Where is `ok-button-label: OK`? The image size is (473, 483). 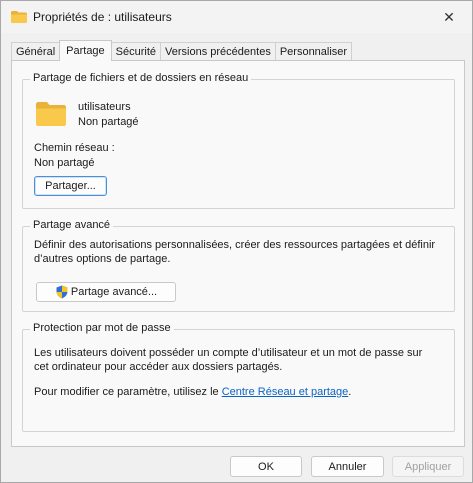
ok-button-label: OK is located at coordinates (266, 466).